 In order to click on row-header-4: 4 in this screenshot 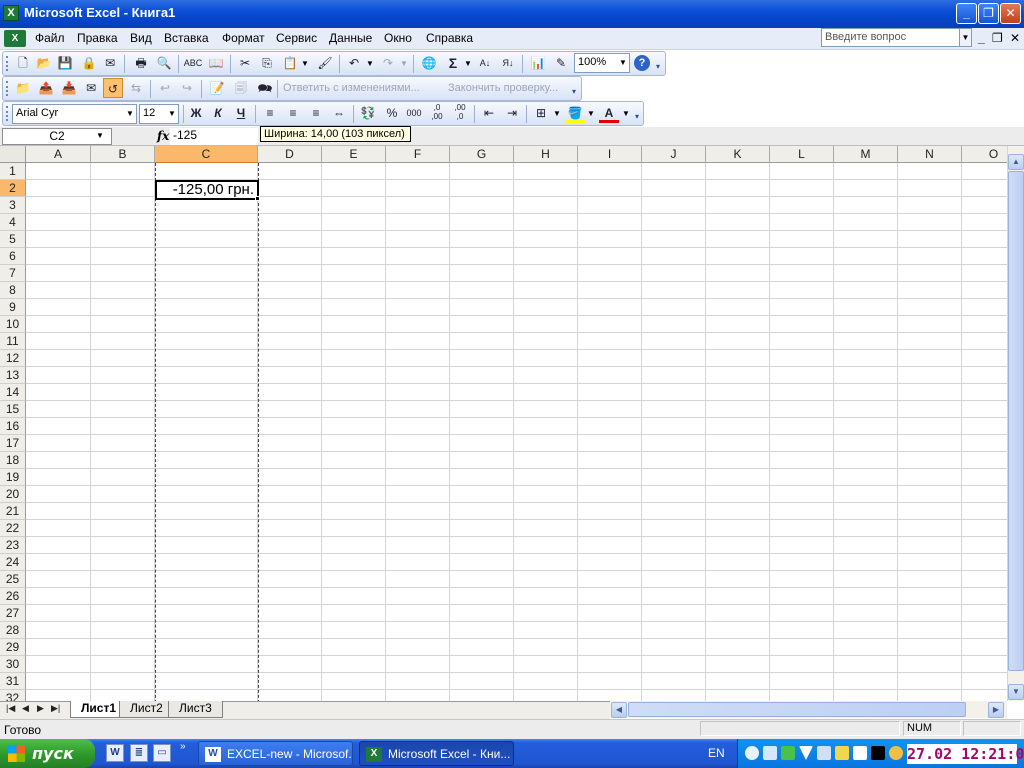, I will do `click(13, 222)`.